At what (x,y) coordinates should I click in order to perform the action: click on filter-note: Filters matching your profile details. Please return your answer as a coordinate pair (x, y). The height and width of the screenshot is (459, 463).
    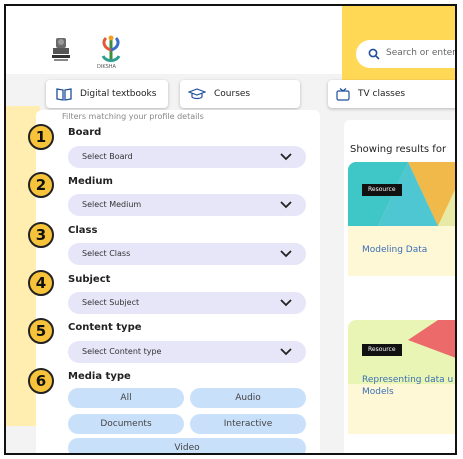
    Looking at the image, I should click on (133, 116).